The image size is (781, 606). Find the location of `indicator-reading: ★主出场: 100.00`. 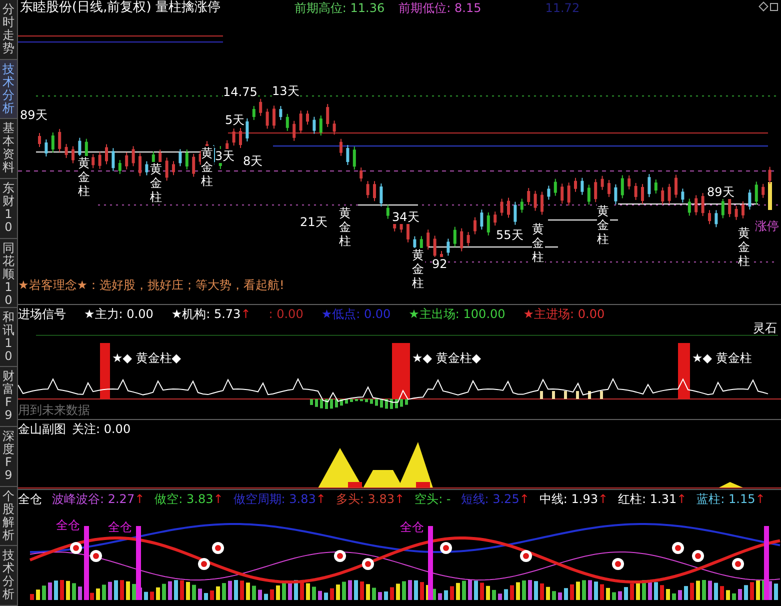

indicator-reading: ★主出场: 100.00 is located at coordinates (457, 314).